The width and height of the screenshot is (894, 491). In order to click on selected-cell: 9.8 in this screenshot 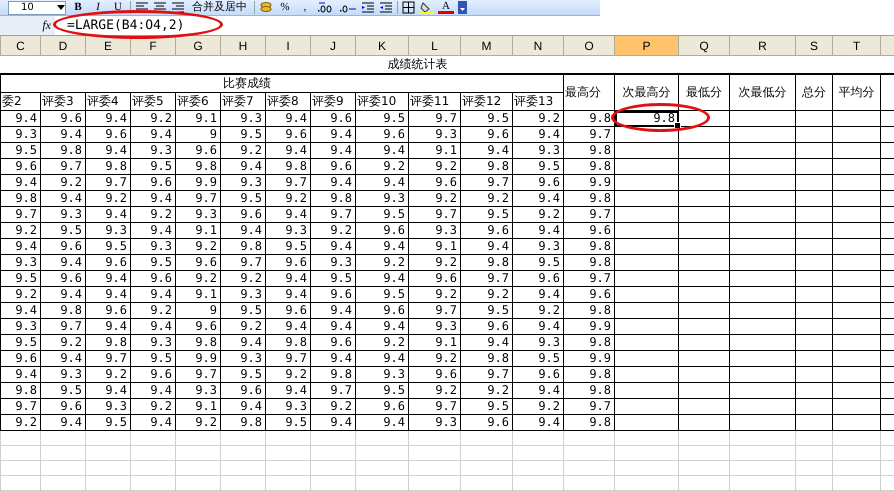, I will do `click(646, 118)`.